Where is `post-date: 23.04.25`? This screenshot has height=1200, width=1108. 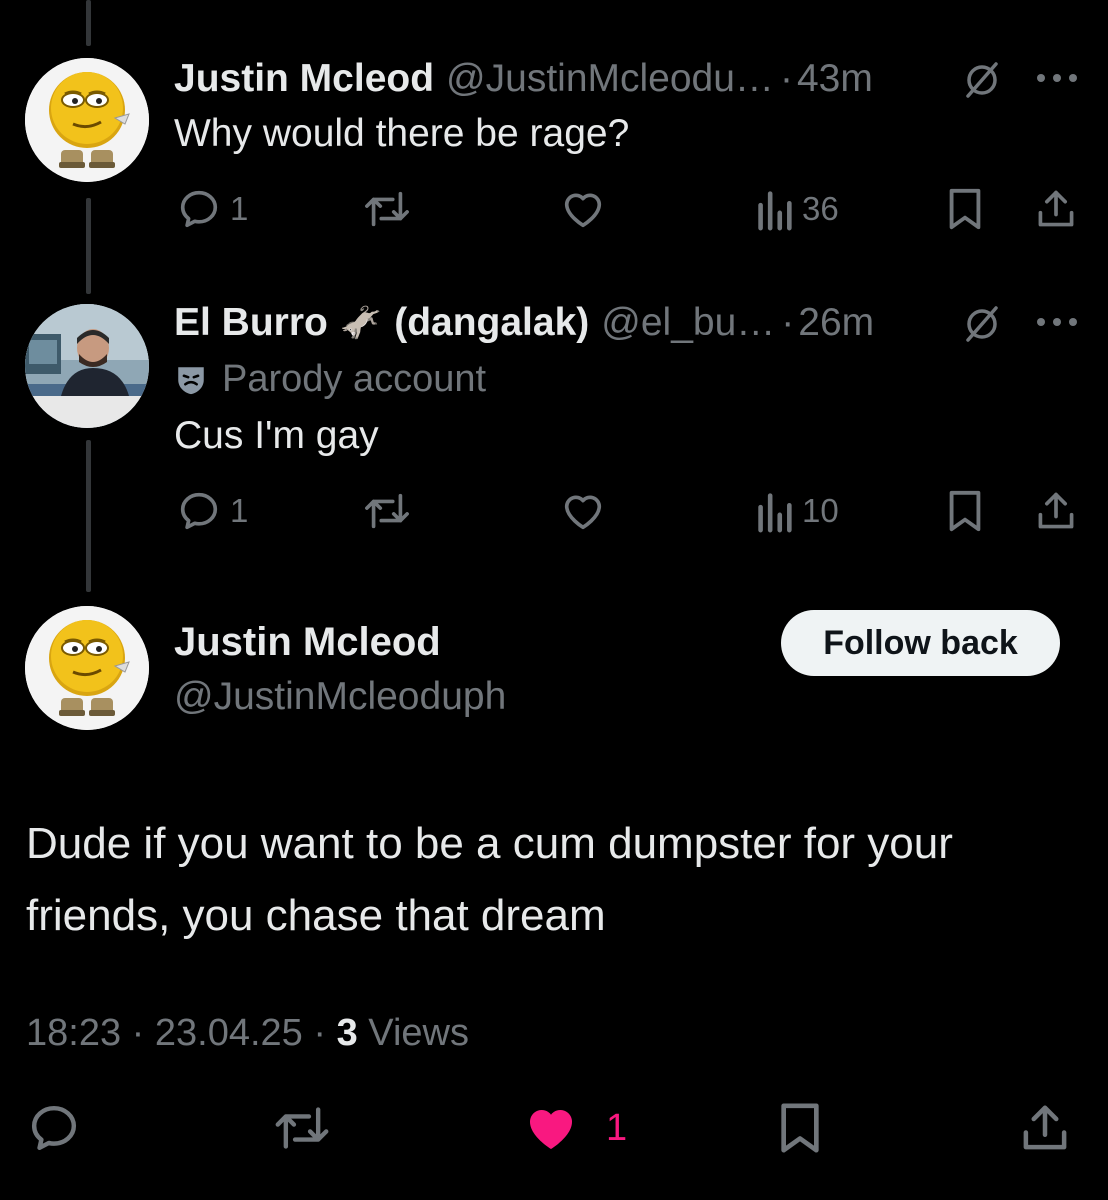
post-date: 23.04.25 is located at coordinates (229, 1033).